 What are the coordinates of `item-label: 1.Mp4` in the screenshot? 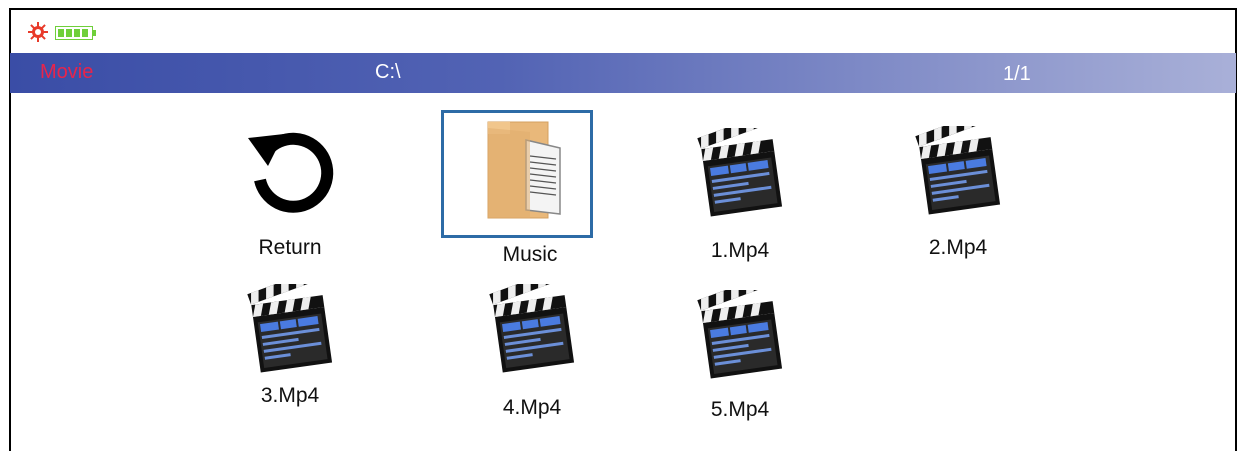 It's located at (740, 250).